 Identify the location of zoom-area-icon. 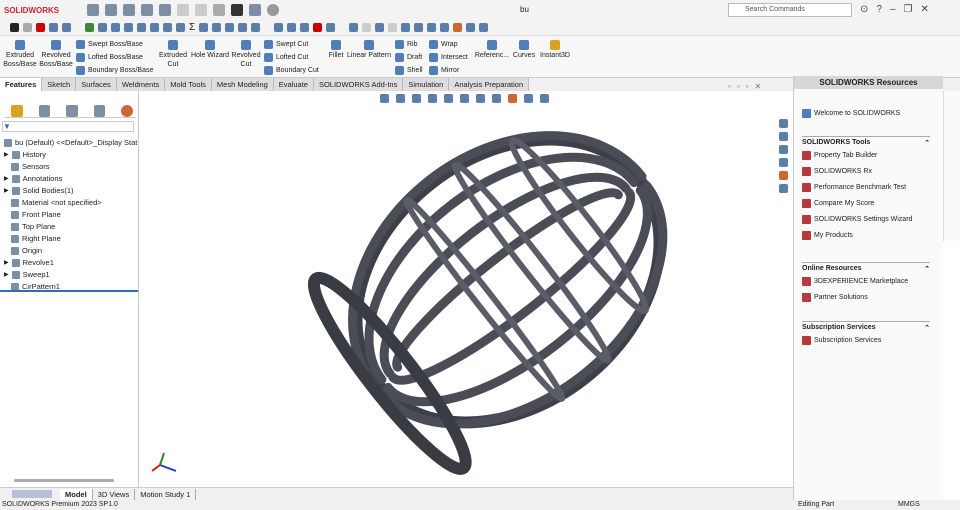
(367, 27).